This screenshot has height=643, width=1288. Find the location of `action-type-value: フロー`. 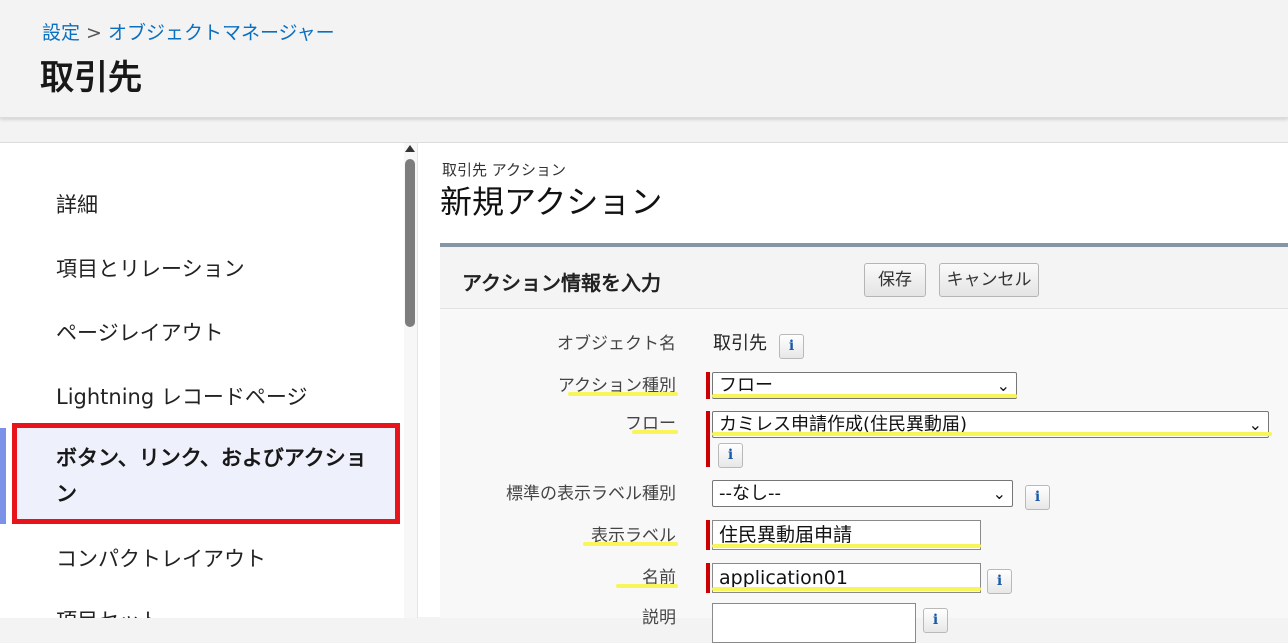

action-type-value: フロー is located at coordinates (746, 385).